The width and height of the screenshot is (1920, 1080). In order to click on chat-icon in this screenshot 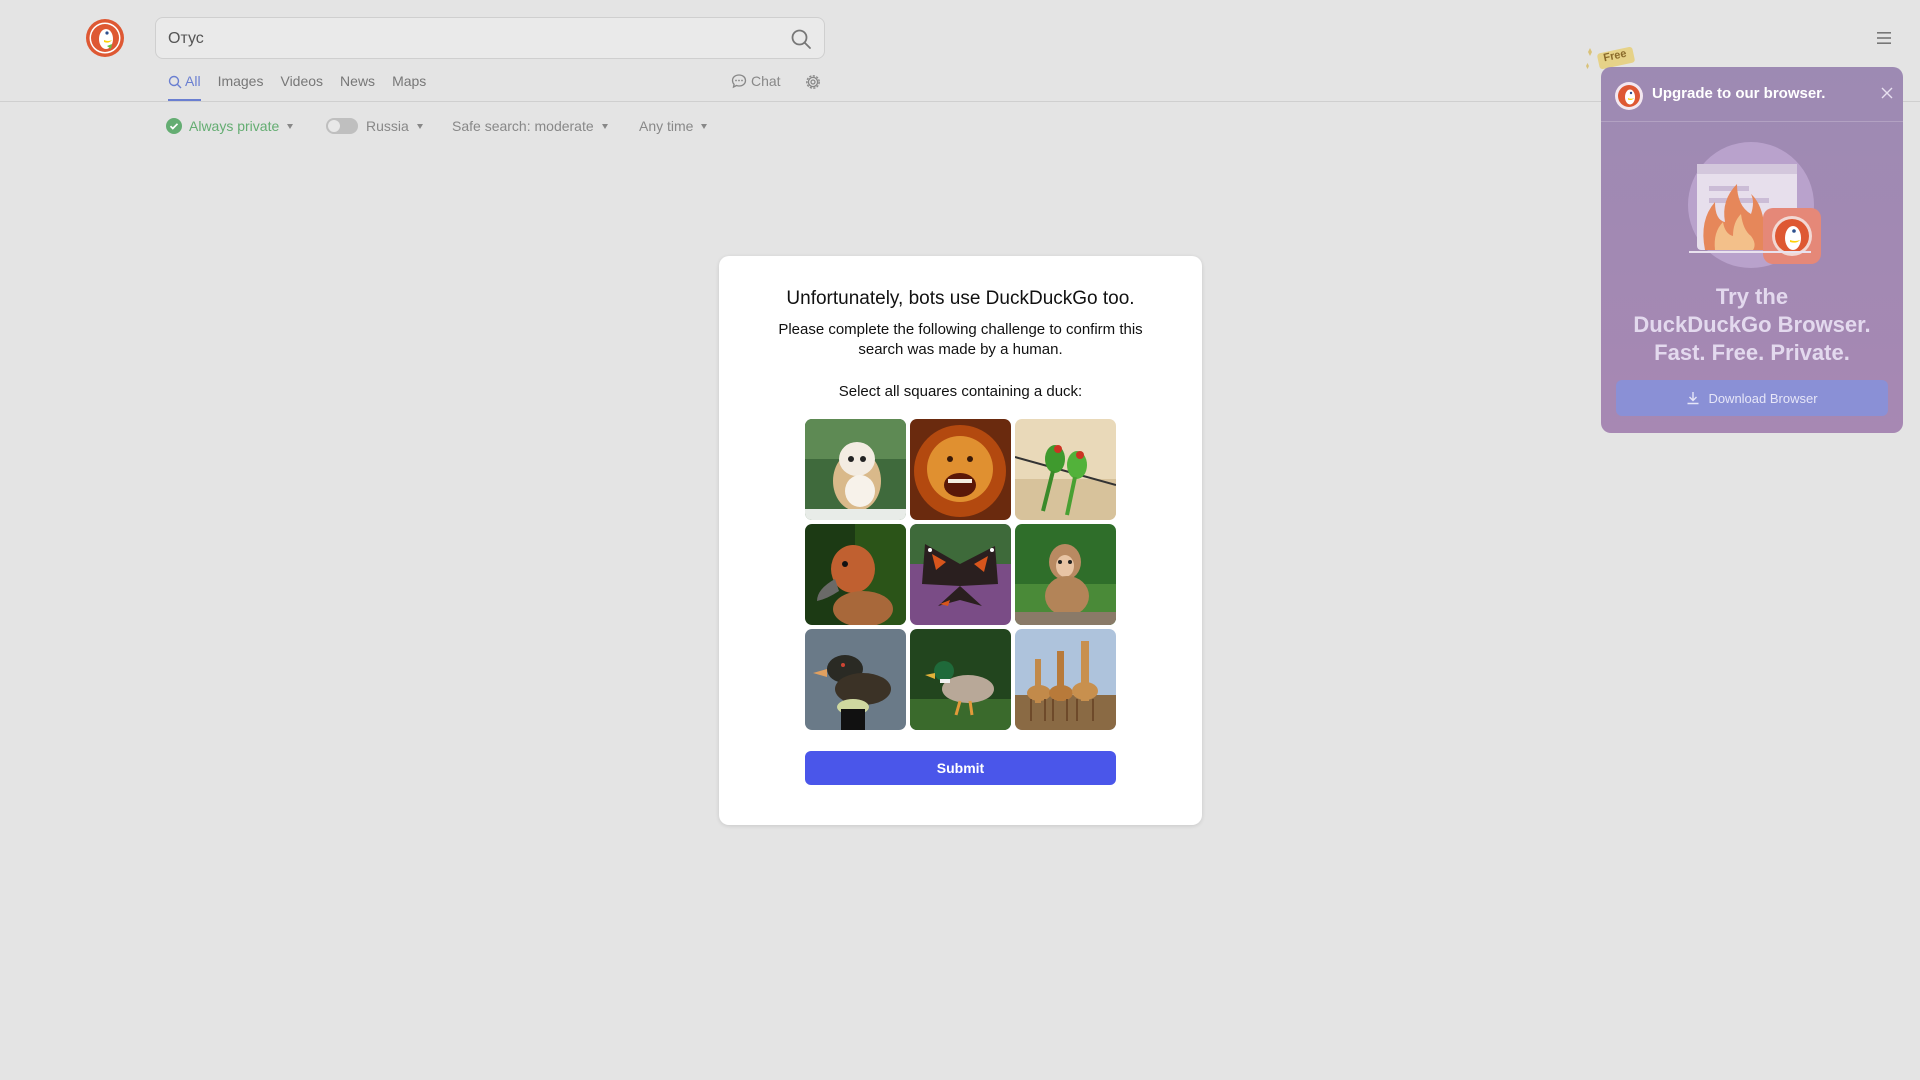, I will do `click(739, 81)`.